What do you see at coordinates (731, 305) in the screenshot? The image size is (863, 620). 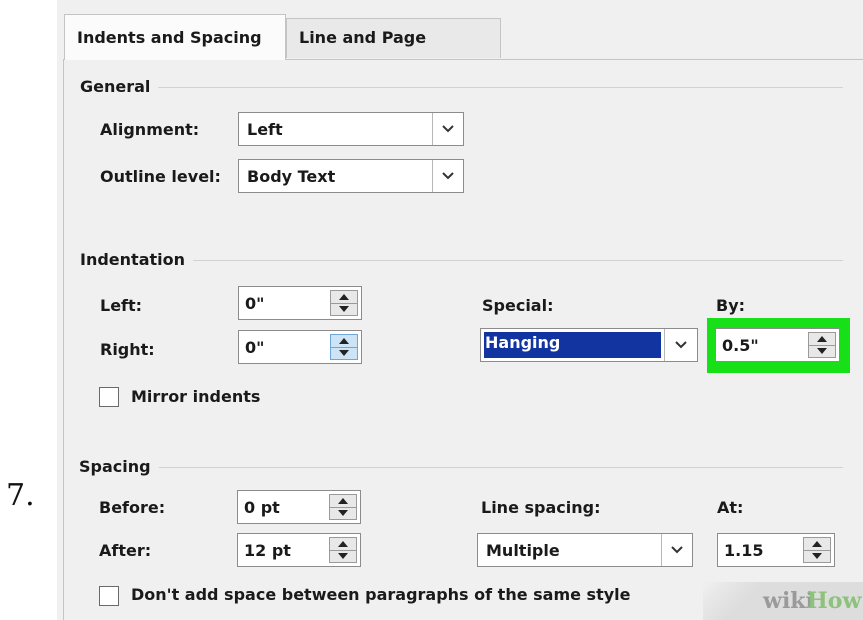 I see `by-label: By:` at bounding box center [731, 305].